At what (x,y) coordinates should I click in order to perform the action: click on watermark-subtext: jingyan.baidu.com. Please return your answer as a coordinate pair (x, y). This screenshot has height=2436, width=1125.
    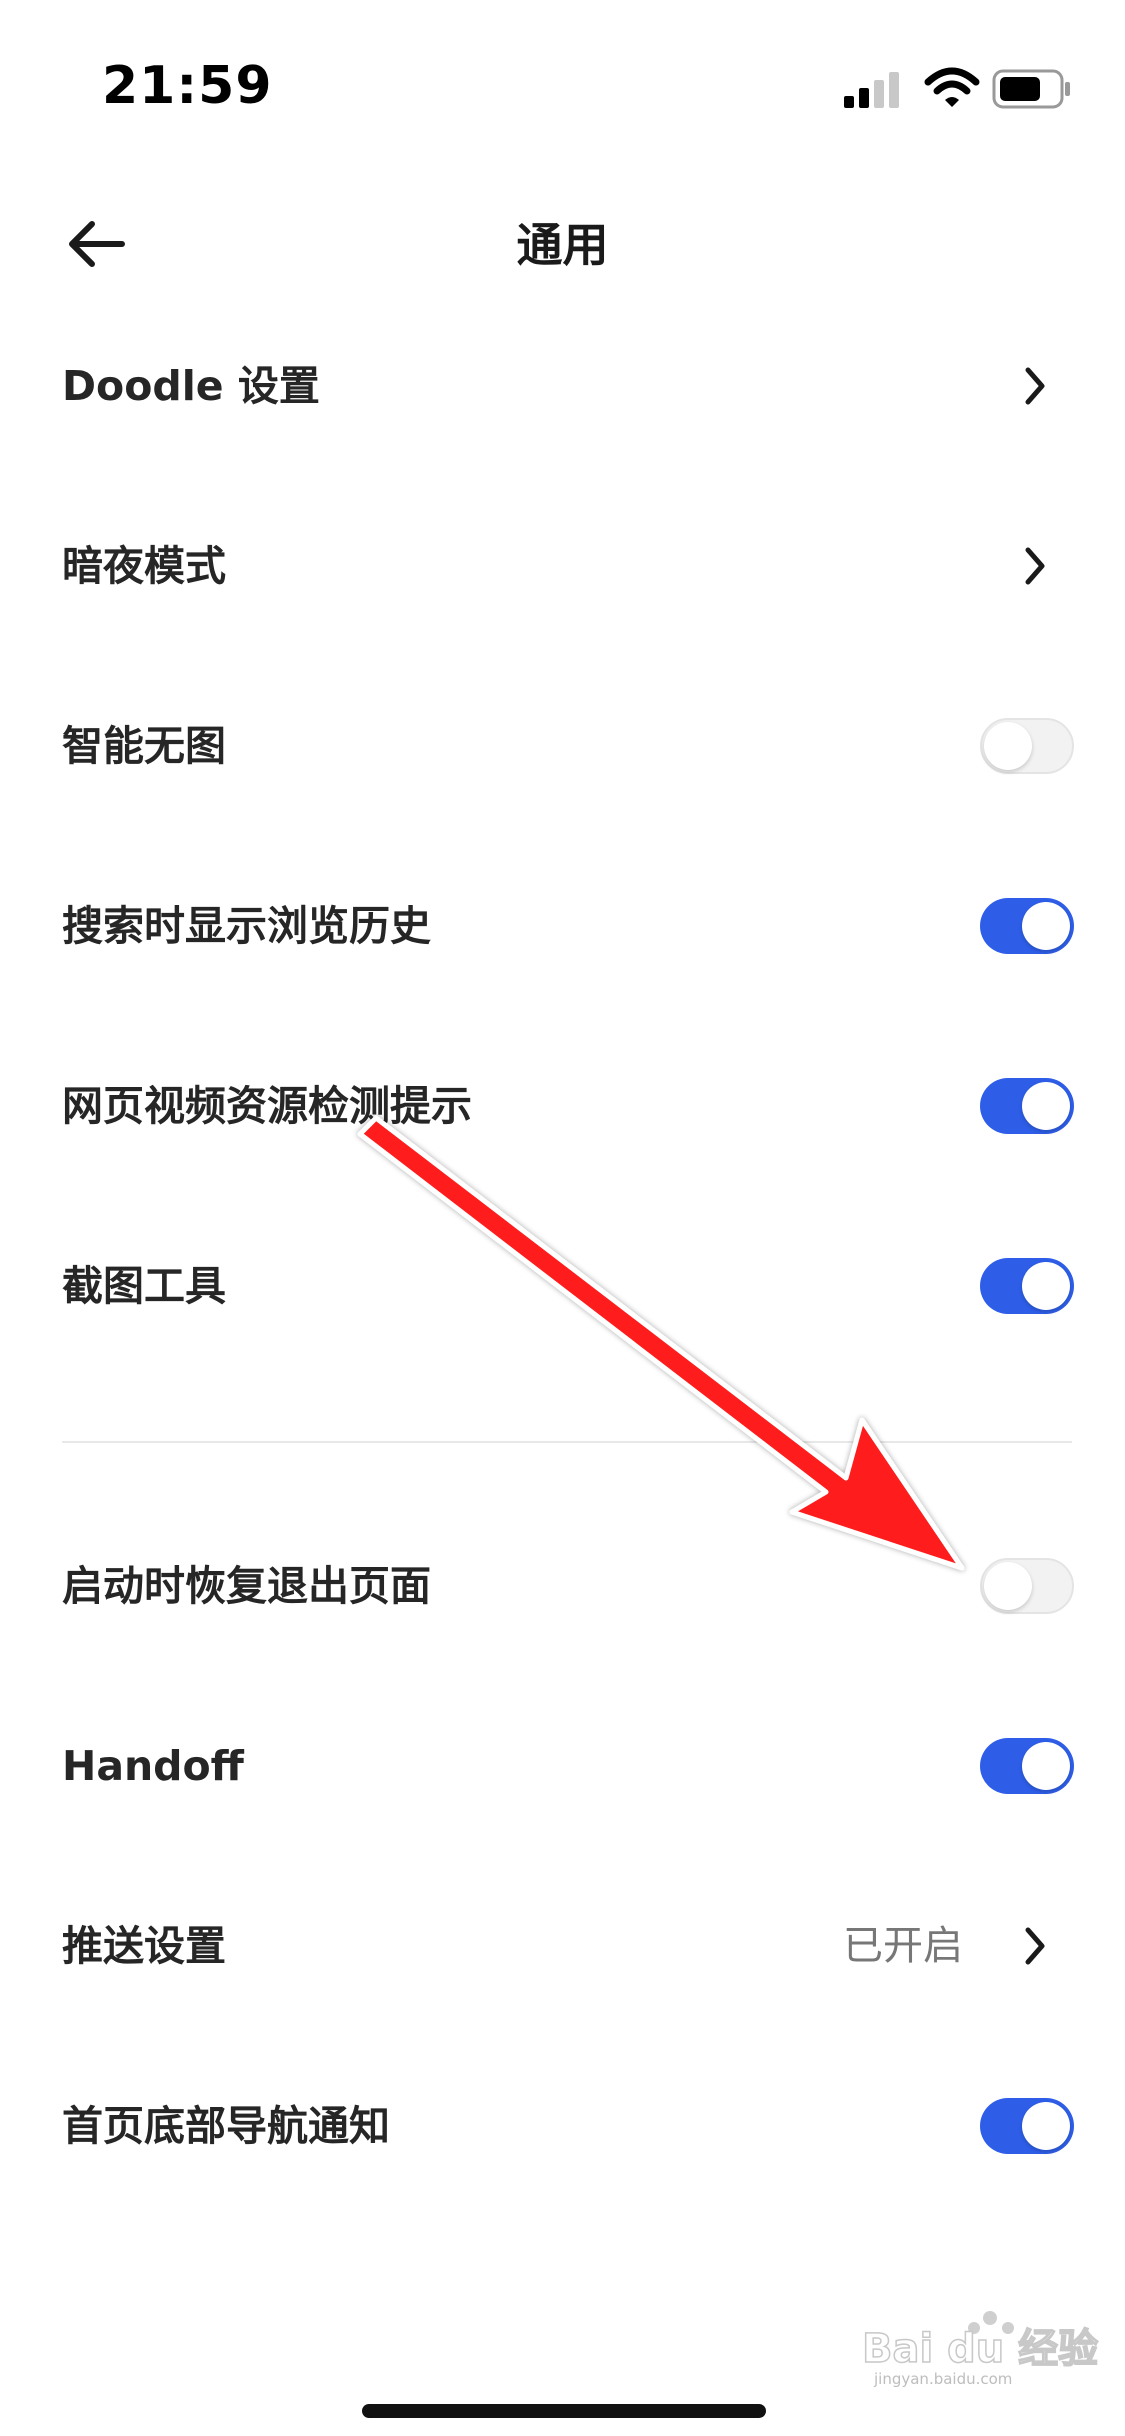
    Looking at the image, I should click on (942, 2379).